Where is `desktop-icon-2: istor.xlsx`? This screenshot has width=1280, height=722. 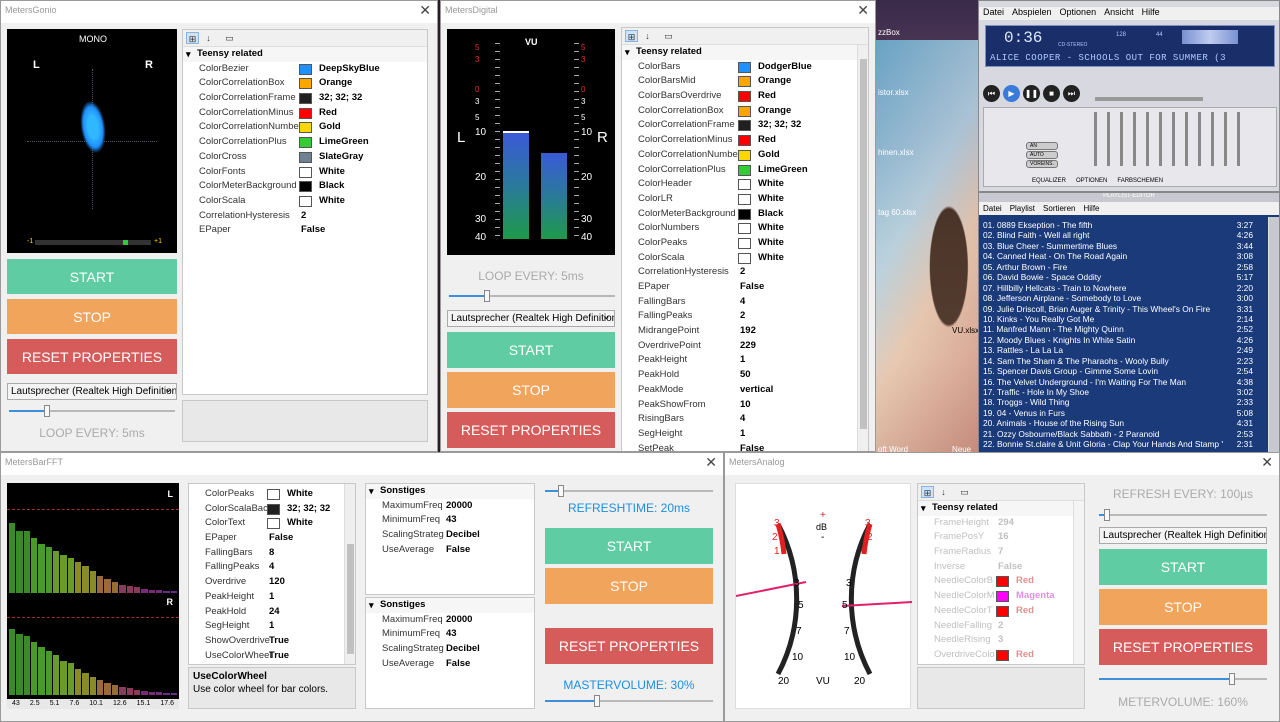 desktop-icon-2: istor.xlsx is located at coordinates (893, 92).